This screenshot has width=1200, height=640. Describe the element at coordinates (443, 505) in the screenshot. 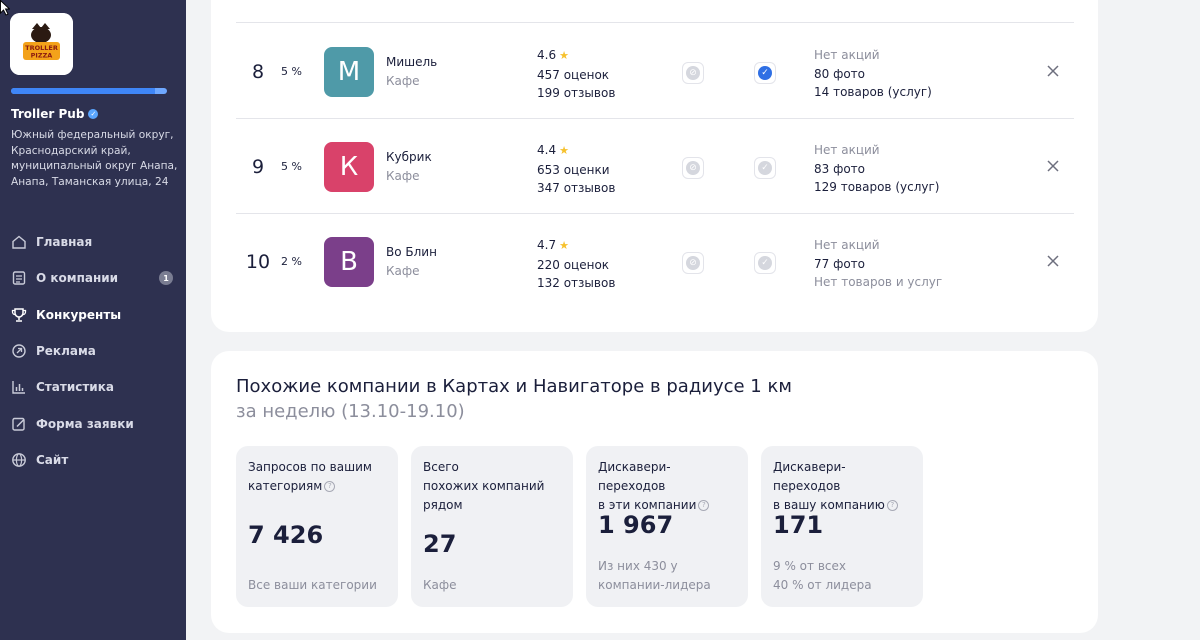

I see `stat-label-line: рядом` at that location.